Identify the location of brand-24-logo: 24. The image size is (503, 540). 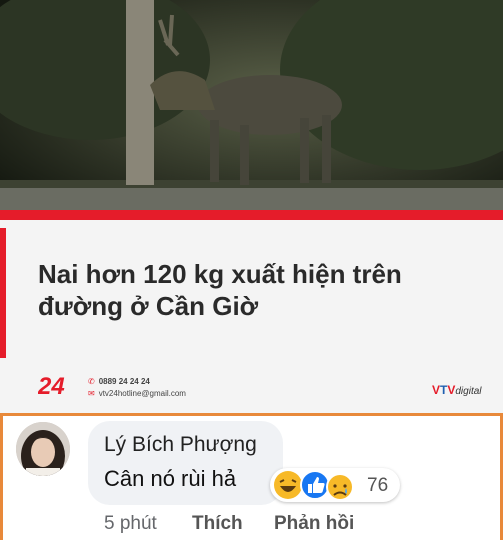
(55, 386).